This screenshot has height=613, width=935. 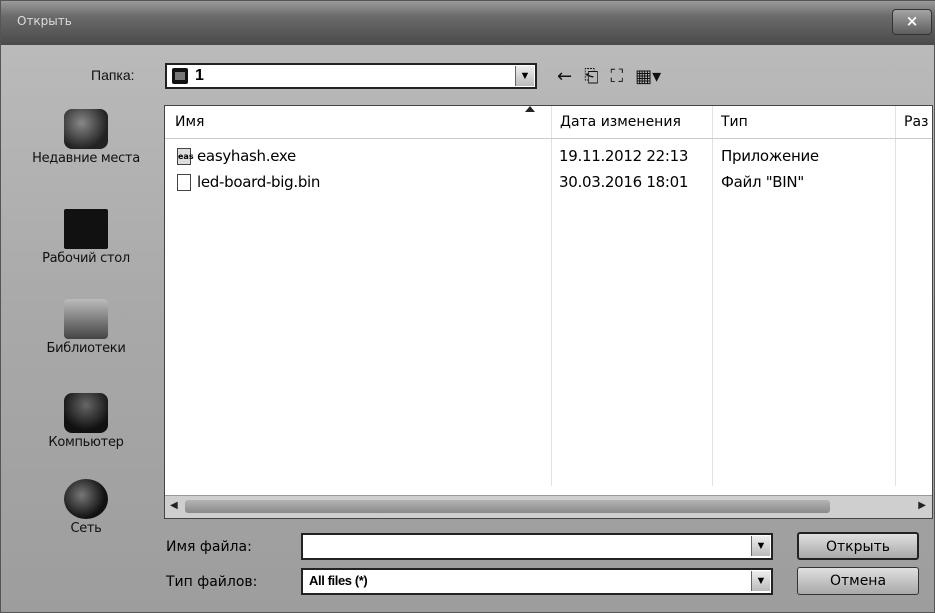 What do you see at coordinates (185, 156) in the screenshot?
I see `exe-icon: eas` at bounding box center [185, 156].